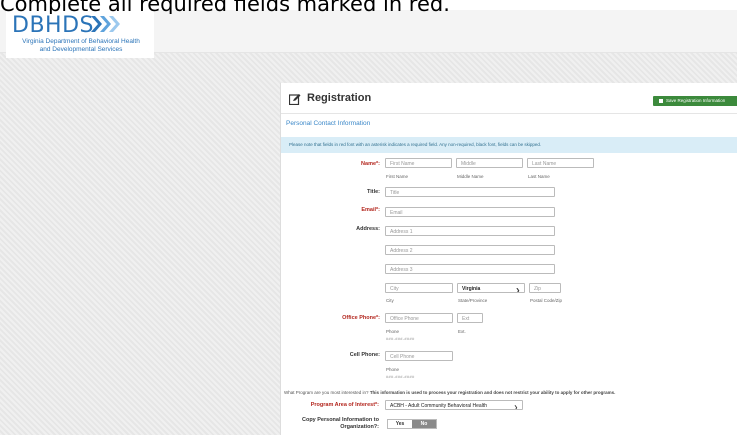 This screenshot has width=737, height=435. I want to click on first-name-hint: First Name, so click(397, 176).